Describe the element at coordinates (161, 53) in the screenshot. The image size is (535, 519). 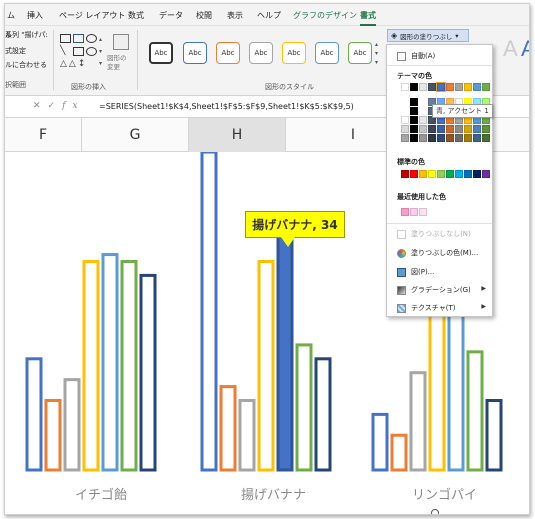
I see `style-preset-1: Abc` at that location.